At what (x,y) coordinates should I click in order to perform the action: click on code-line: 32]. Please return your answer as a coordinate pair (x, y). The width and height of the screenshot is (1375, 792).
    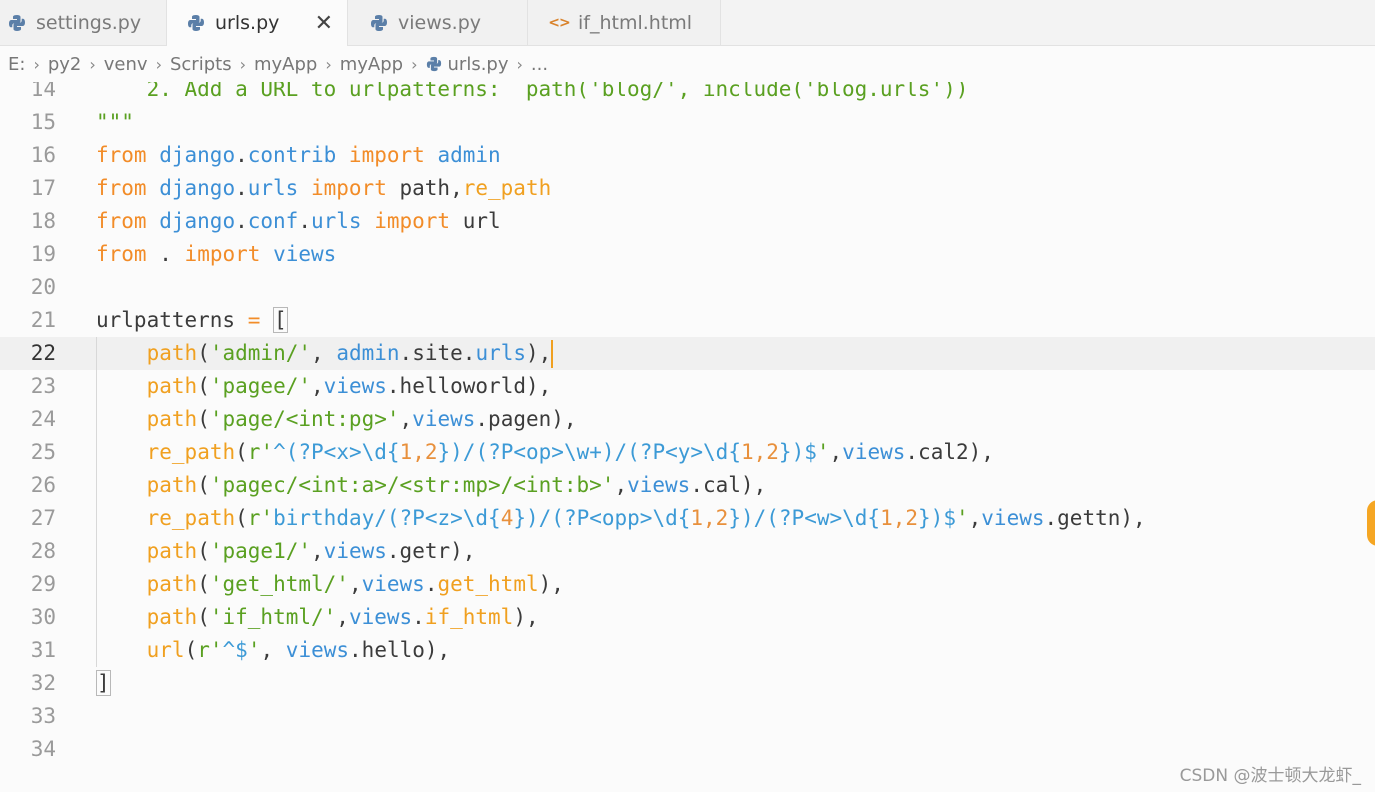
    Looking at the image, I should click on (687, 683).